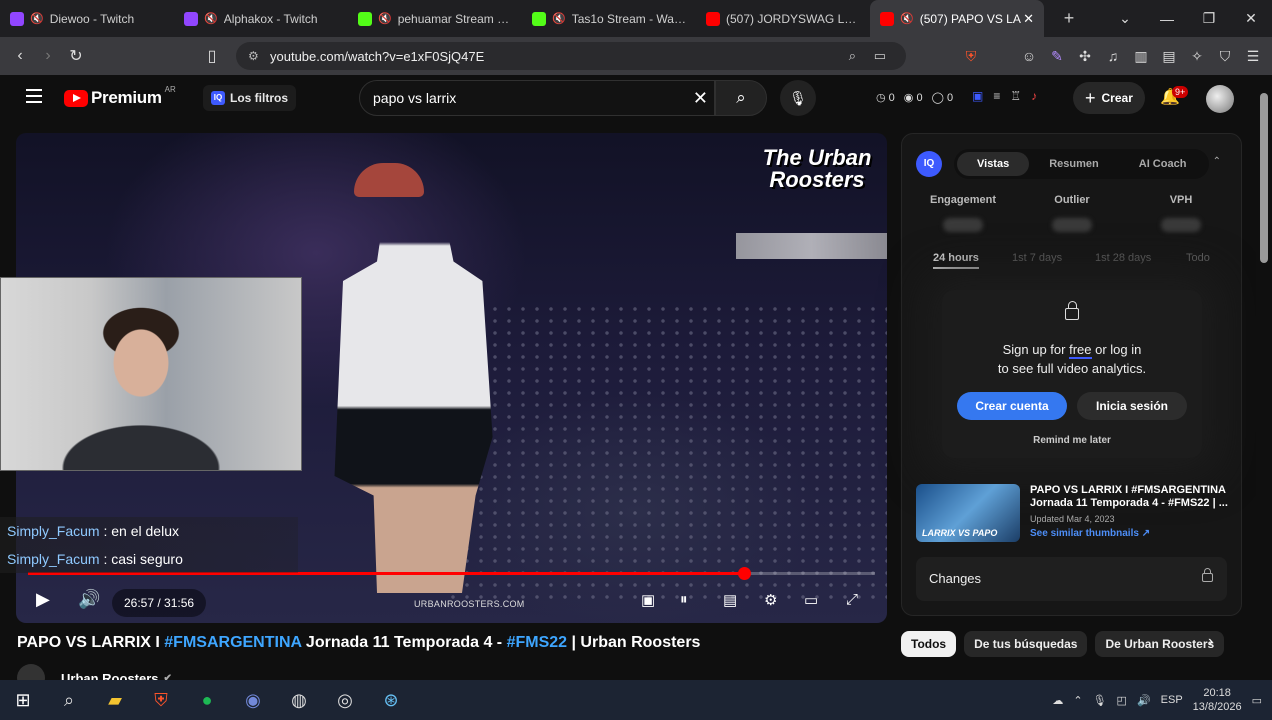 The image size is (1272, 720). Describe the element at coordinates (1220, 99) in the screenshot. I see `avatar` at that location.